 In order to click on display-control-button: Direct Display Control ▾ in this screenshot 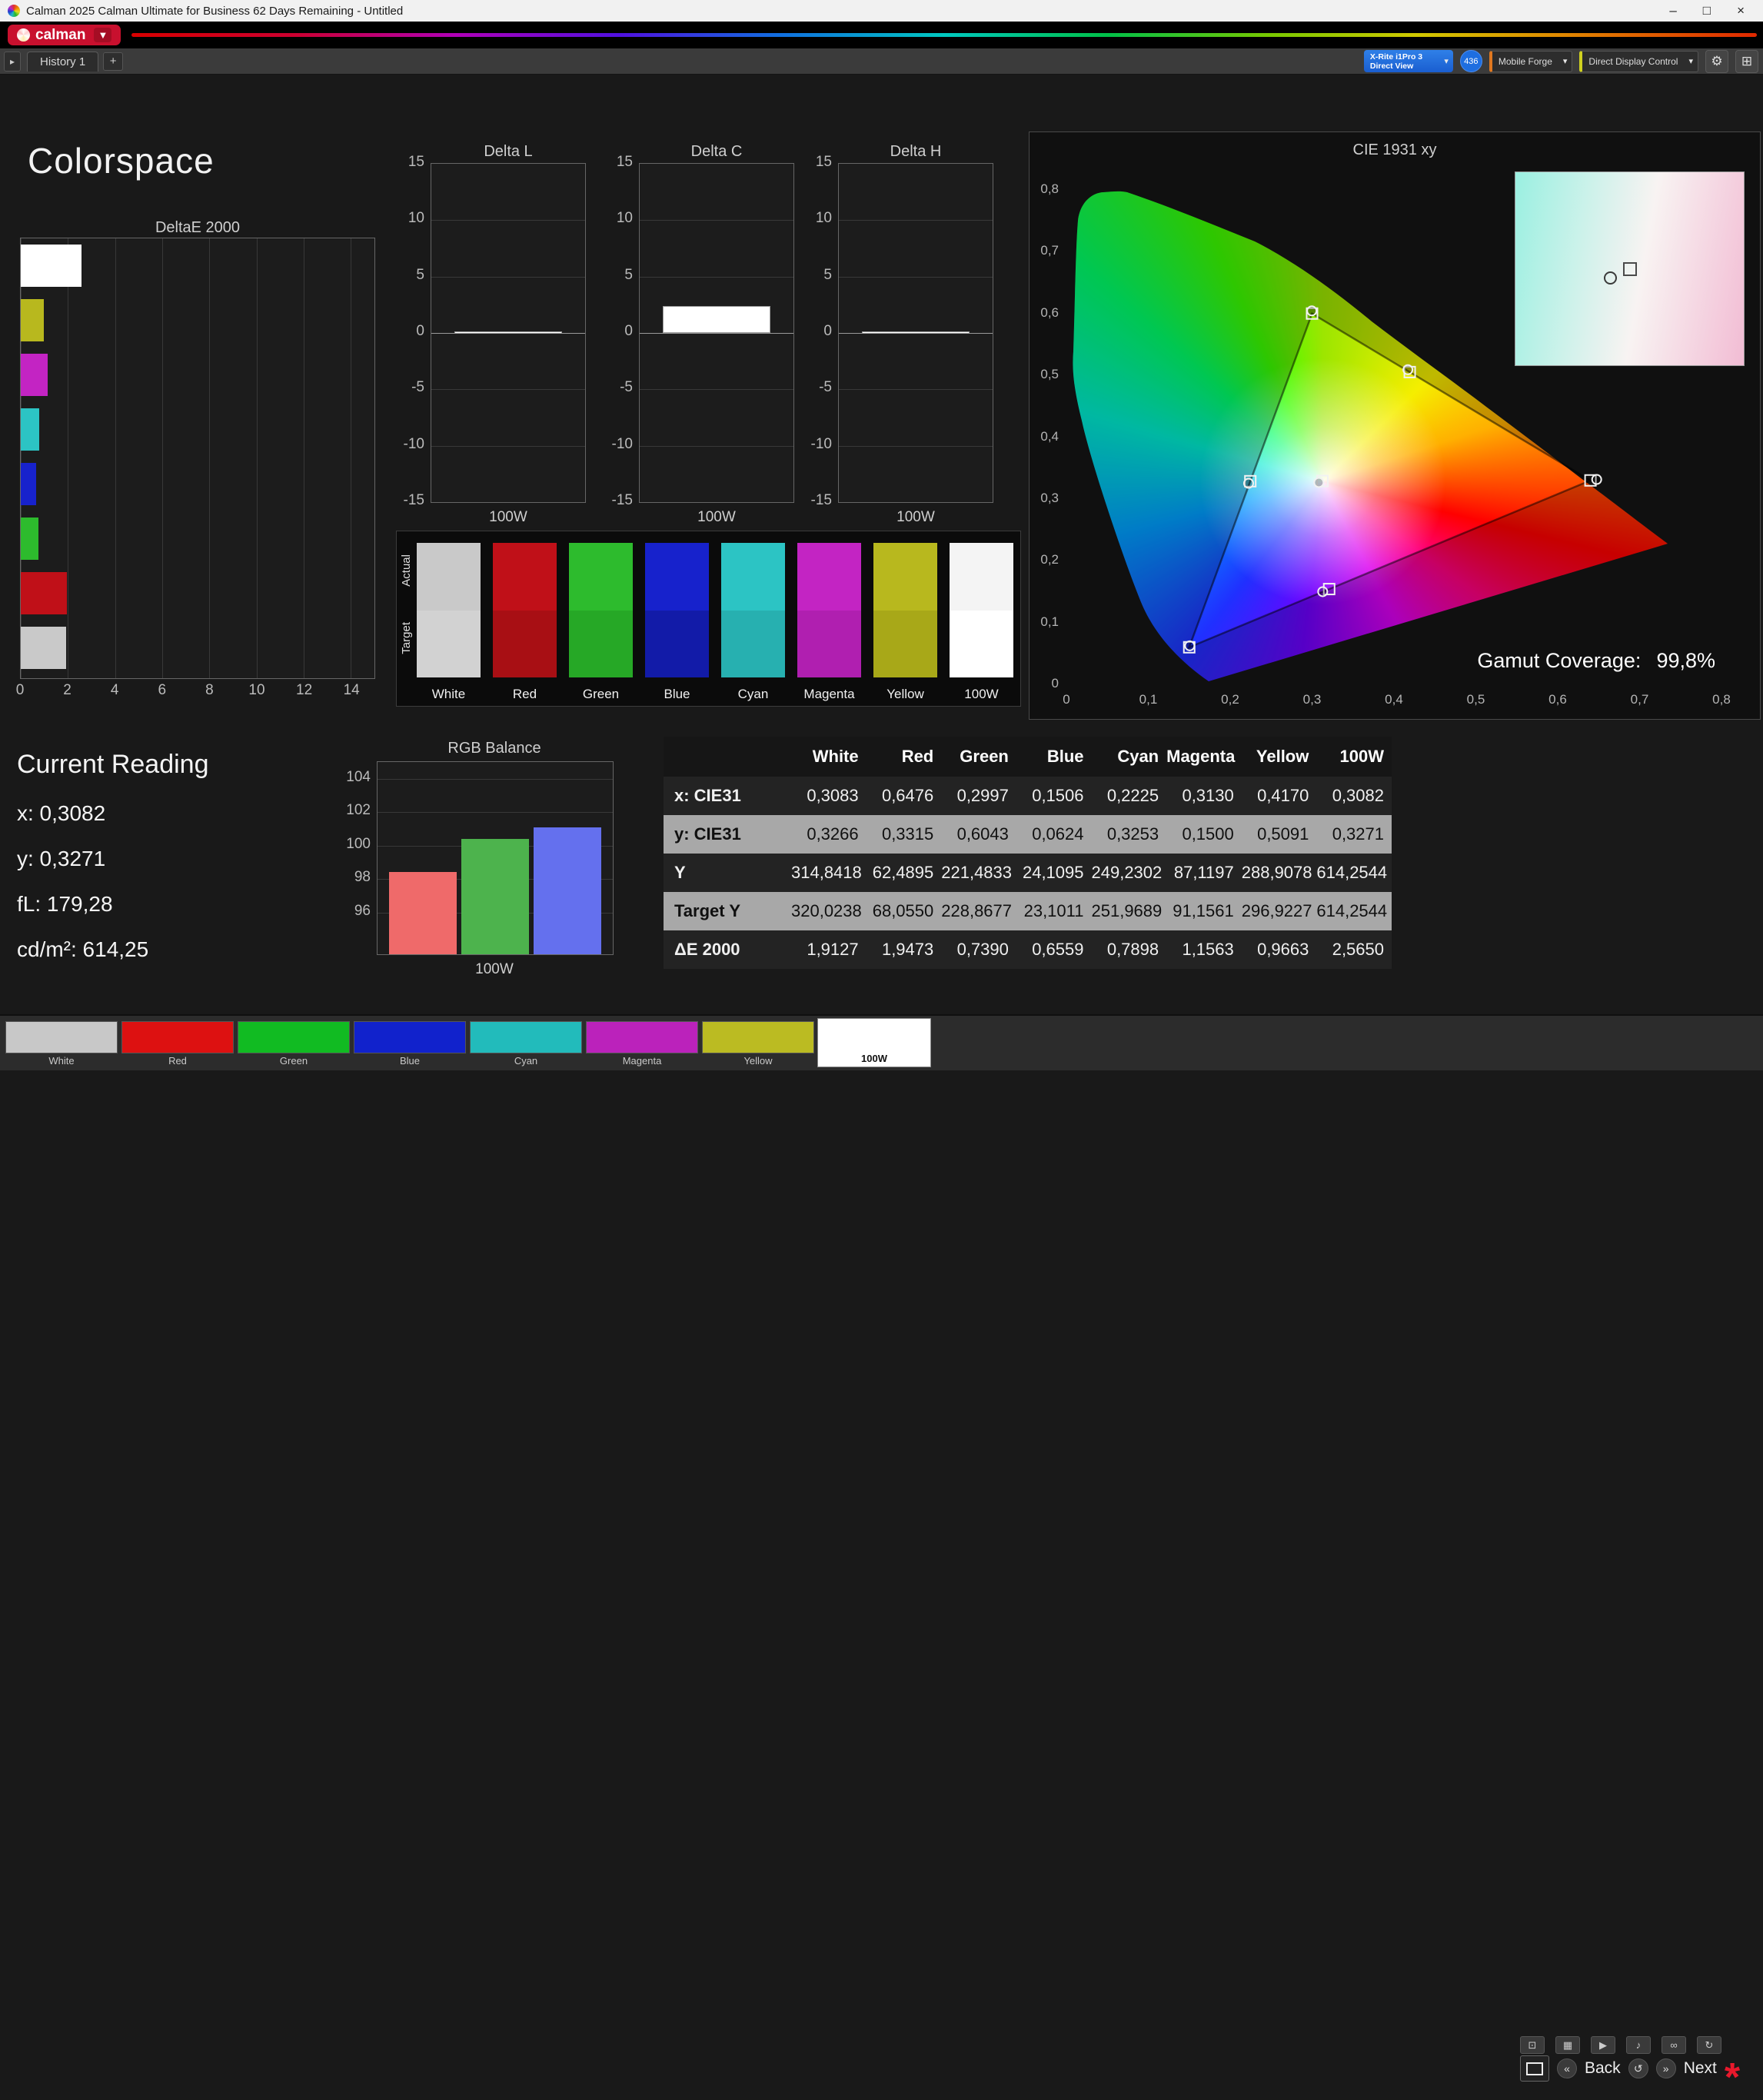, I will do `click(1638, 61)`.